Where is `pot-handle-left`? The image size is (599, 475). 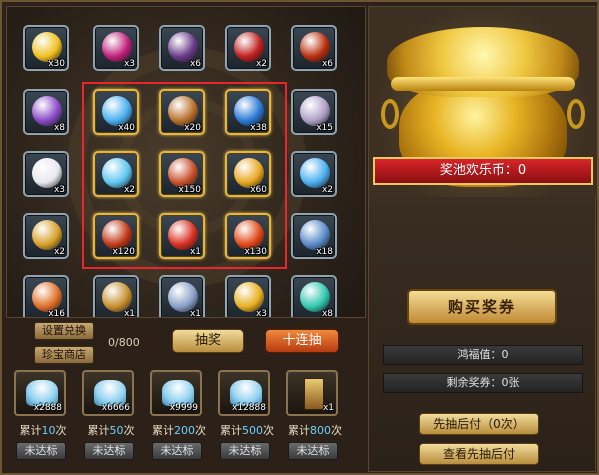 pot-handle-left is located at coordinates (390, 114).